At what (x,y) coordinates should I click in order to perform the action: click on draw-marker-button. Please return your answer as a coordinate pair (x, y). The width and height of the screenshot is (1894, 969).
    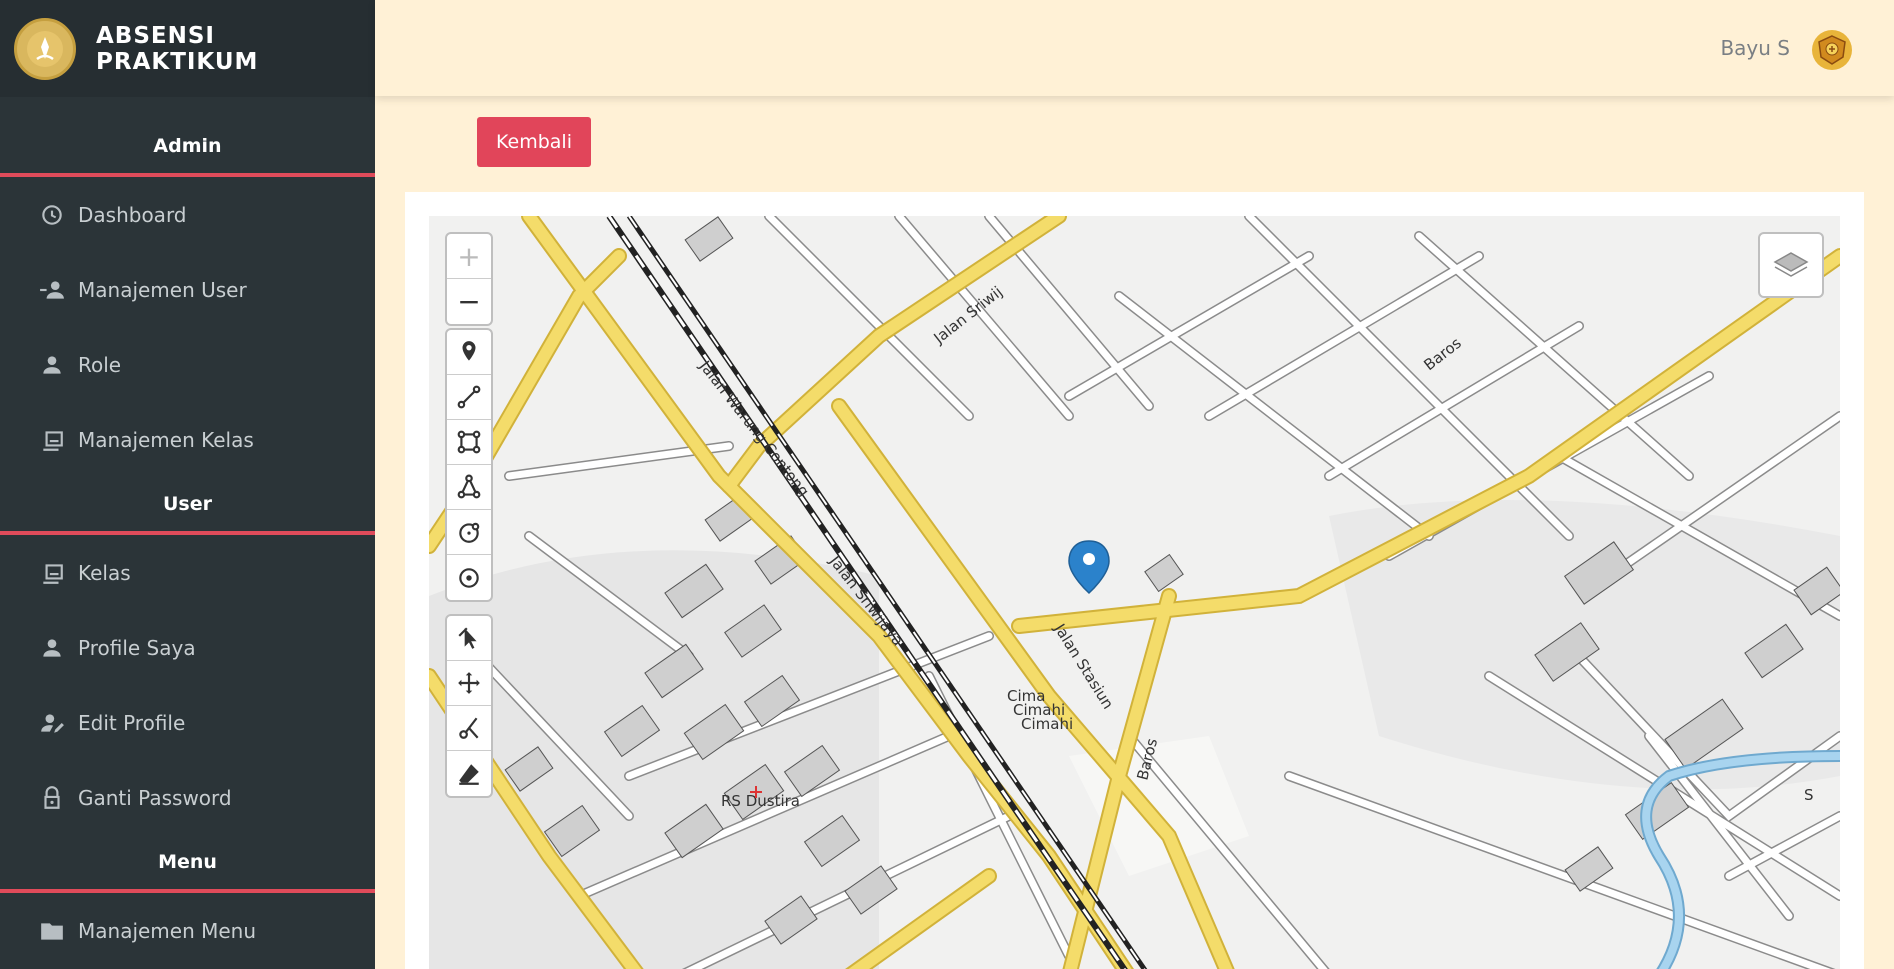
    Looking at the image, I should click on (469, 352).